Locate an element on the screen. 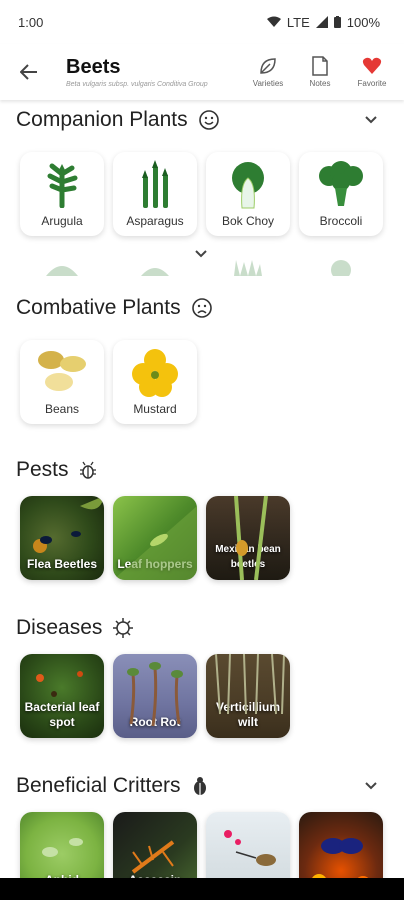 The width and height of the screenshot is (404, 900). pests-title: Pests is located at coordinates (42, 469).